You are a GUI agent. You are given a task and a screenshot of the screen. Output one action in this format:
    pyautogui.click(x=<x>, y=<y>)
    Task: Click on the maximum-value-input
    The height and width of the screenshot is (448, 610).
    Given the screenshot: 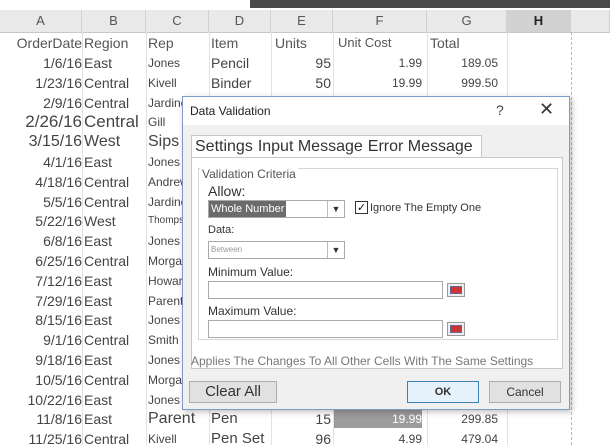 What is the action you would take?
    pyautogui.click(x=325, y=329)
    